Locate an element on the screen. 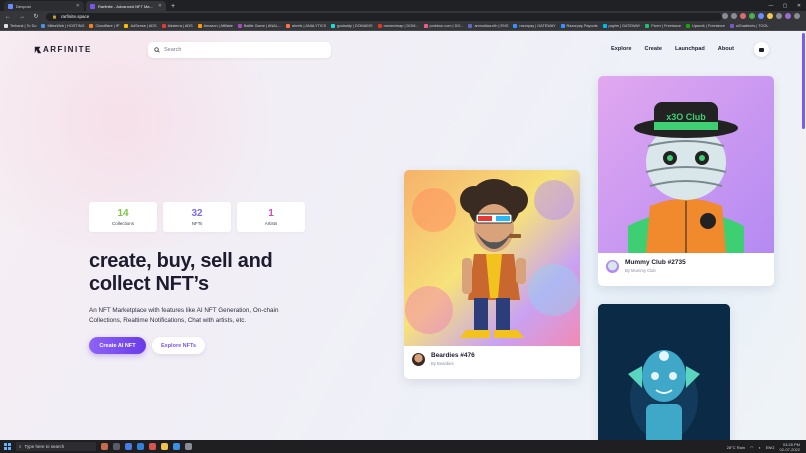 The width and height of the screenshot is (806, 453). maximize-icon: ▢ is located at coordinates (785, 6).